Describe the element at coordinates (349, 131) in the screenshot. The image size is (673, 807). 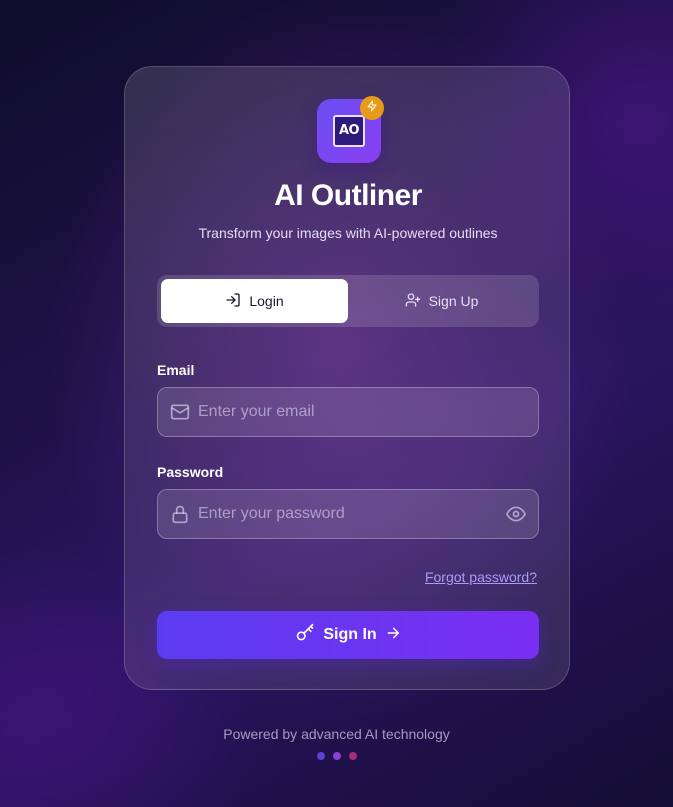
I see `logo-mark: AO` at that location.